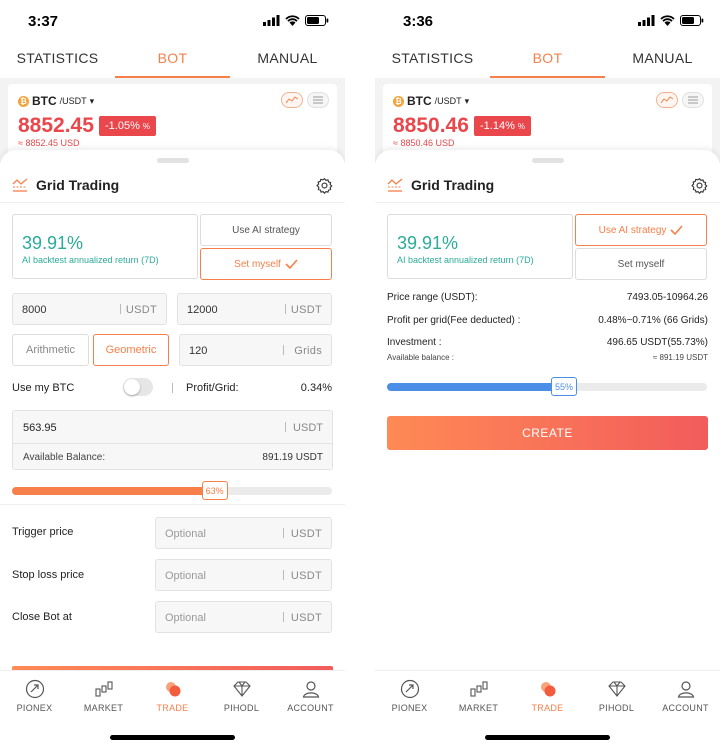 This screenshot has height=745, width=720. Describe the element at coordinates (317, 20) in the screenshot. I see `battery-icon` at that location.